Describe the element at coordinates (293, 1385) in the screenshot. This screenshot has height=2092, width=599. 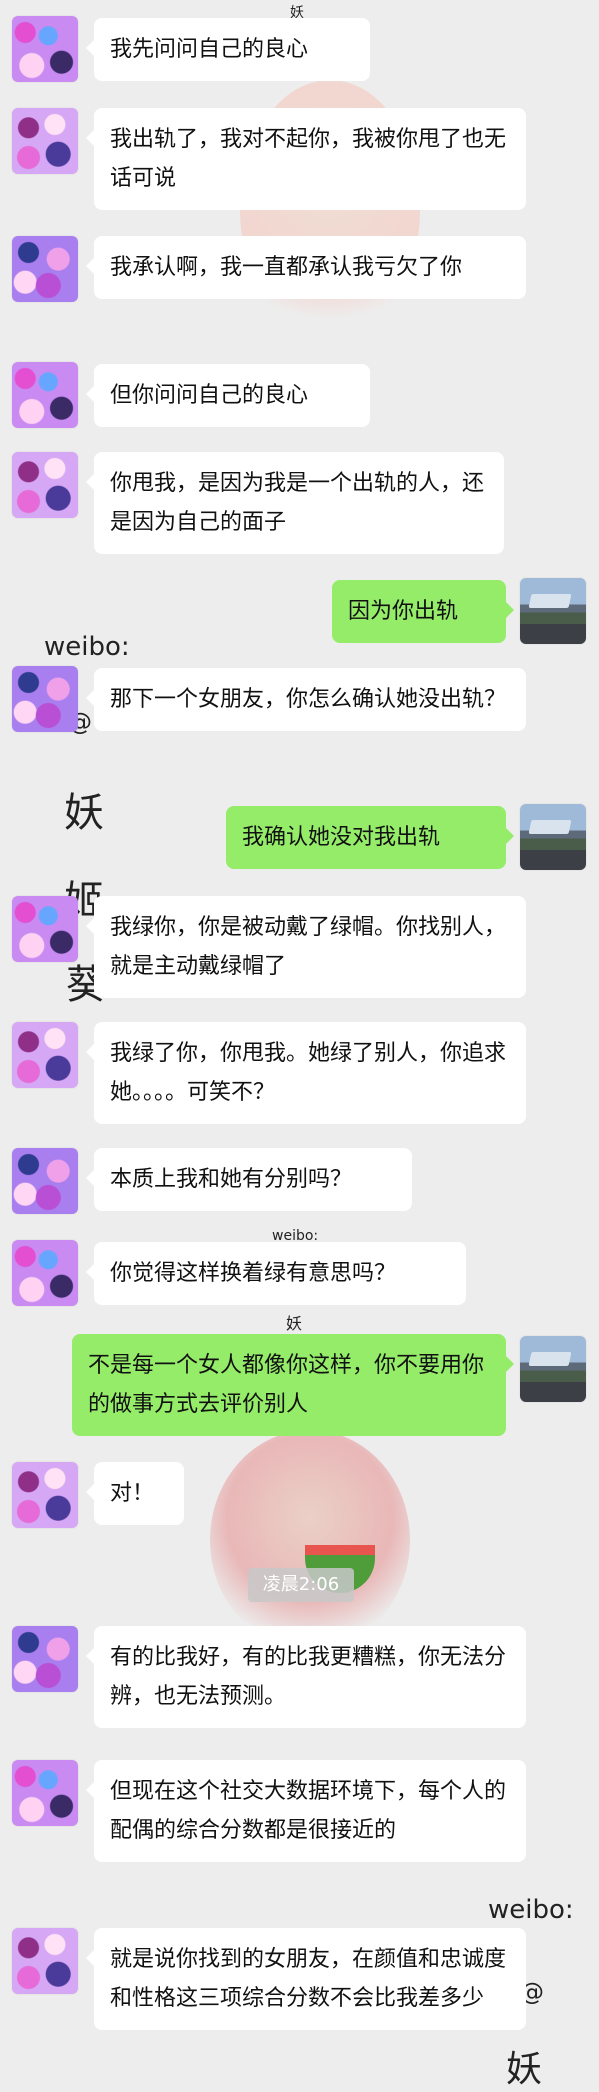
I see `message-bubble-right: 不是每一个女人都像你这样，你不要用你的做事方式去评价别人` at that location.